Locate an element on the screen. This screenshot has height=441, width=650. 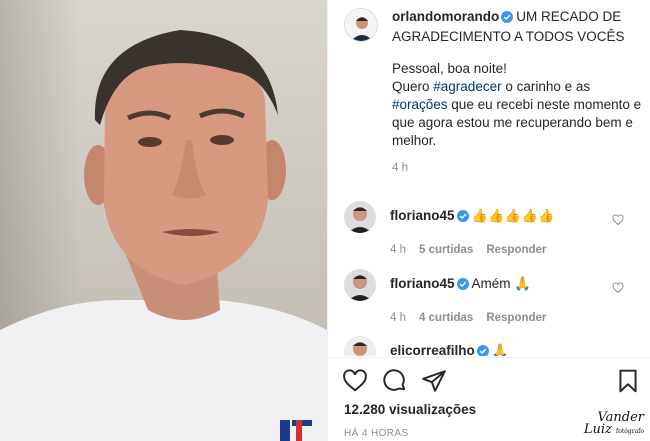
view-count: 12.280 visualizações is located at coordinates (410, 409).